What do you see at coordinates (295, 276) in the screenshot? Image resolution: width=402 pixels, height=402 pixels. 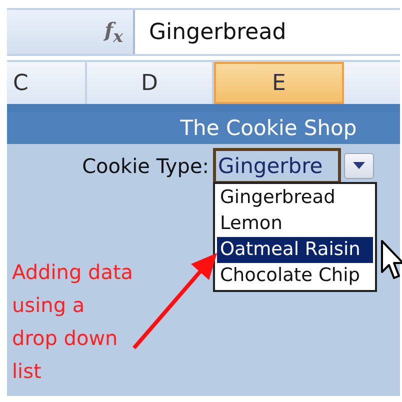 I see `dropdown-option: Chocolate Chip` at bounding box center [295, 276].